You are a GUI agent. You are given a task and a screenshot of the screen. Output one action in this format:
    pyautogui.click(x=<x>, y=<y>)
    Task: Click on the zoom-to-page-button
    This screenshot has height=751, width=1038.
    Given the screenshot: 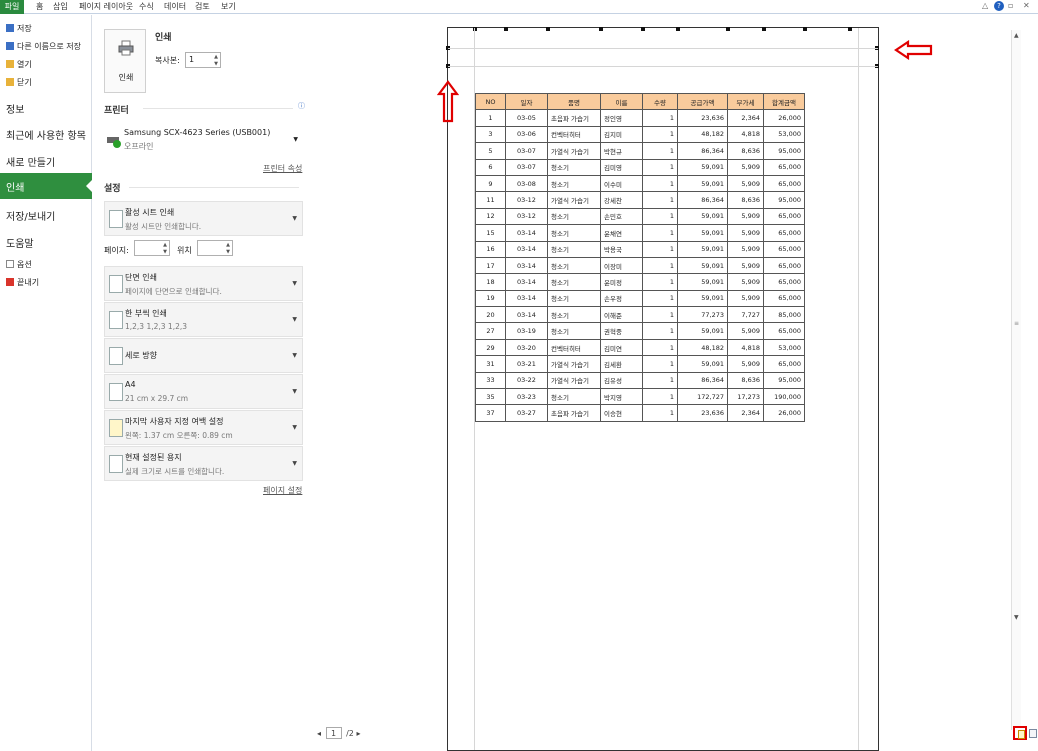 What is the action you would take?
    pyautogui.click(x=1033, y=733)
    